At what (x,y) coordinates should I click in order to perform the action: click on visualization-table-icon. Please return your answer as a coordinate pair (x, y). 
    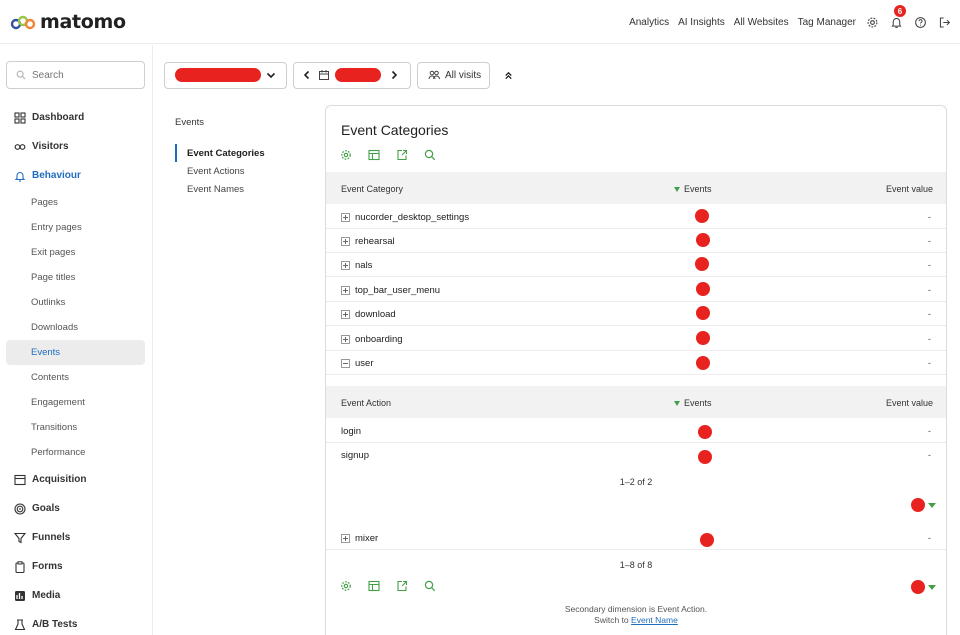
    Looking at the image, I should click on (374, 155).